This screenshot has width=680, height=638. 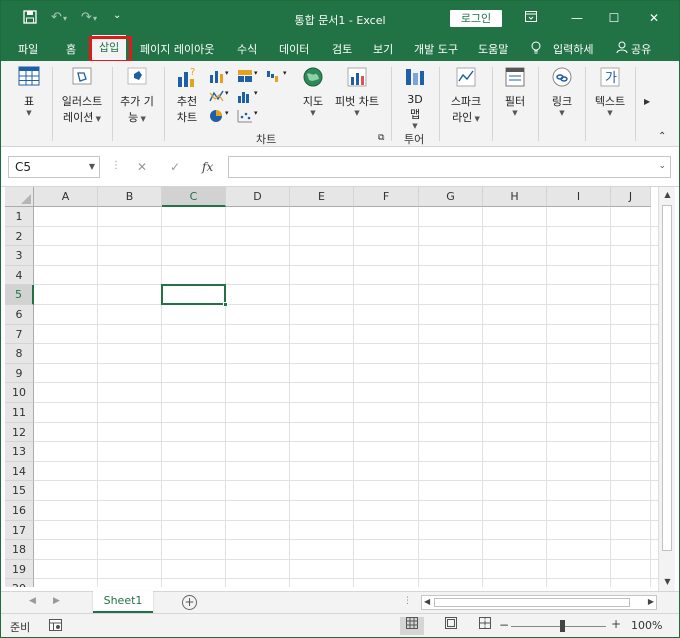 What do you see at coordinates (610, 91) in the screenshot?
I see `text-button: 가 텍스트 ▼` at bounding box center [610, 91].